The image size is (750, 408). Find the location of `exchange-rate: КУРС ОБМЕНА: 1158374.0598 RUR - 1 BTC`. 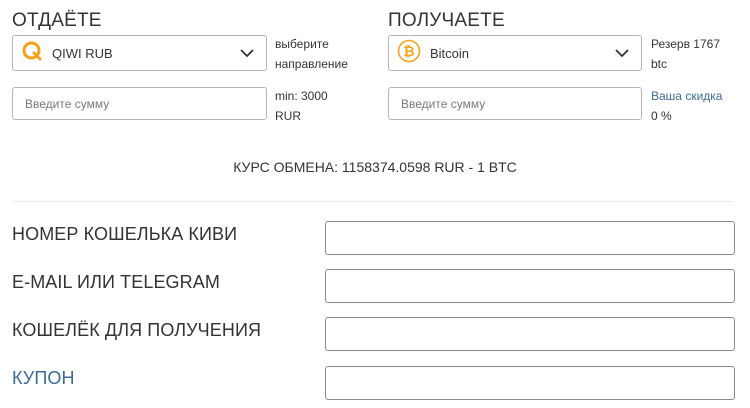

exchange-rate: КУРС ОБМЕНА: 1158374.0598 RUR - 1 BTC is located at coordinates (375, 167).